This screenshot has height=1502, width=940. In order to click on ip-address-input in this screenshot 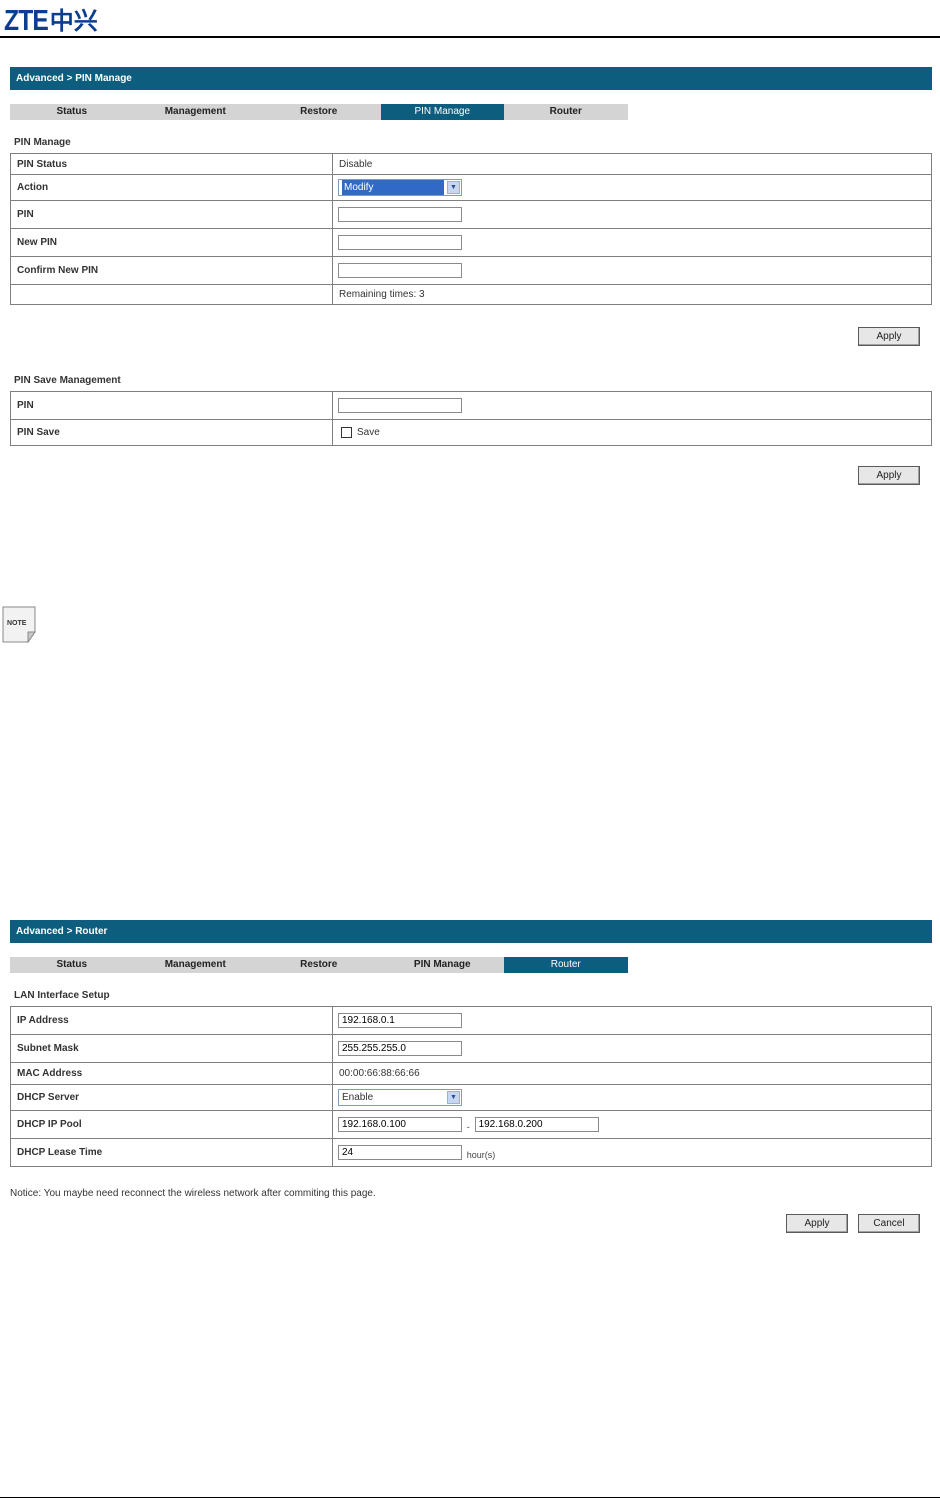, I will do `click(400, 1020)`.